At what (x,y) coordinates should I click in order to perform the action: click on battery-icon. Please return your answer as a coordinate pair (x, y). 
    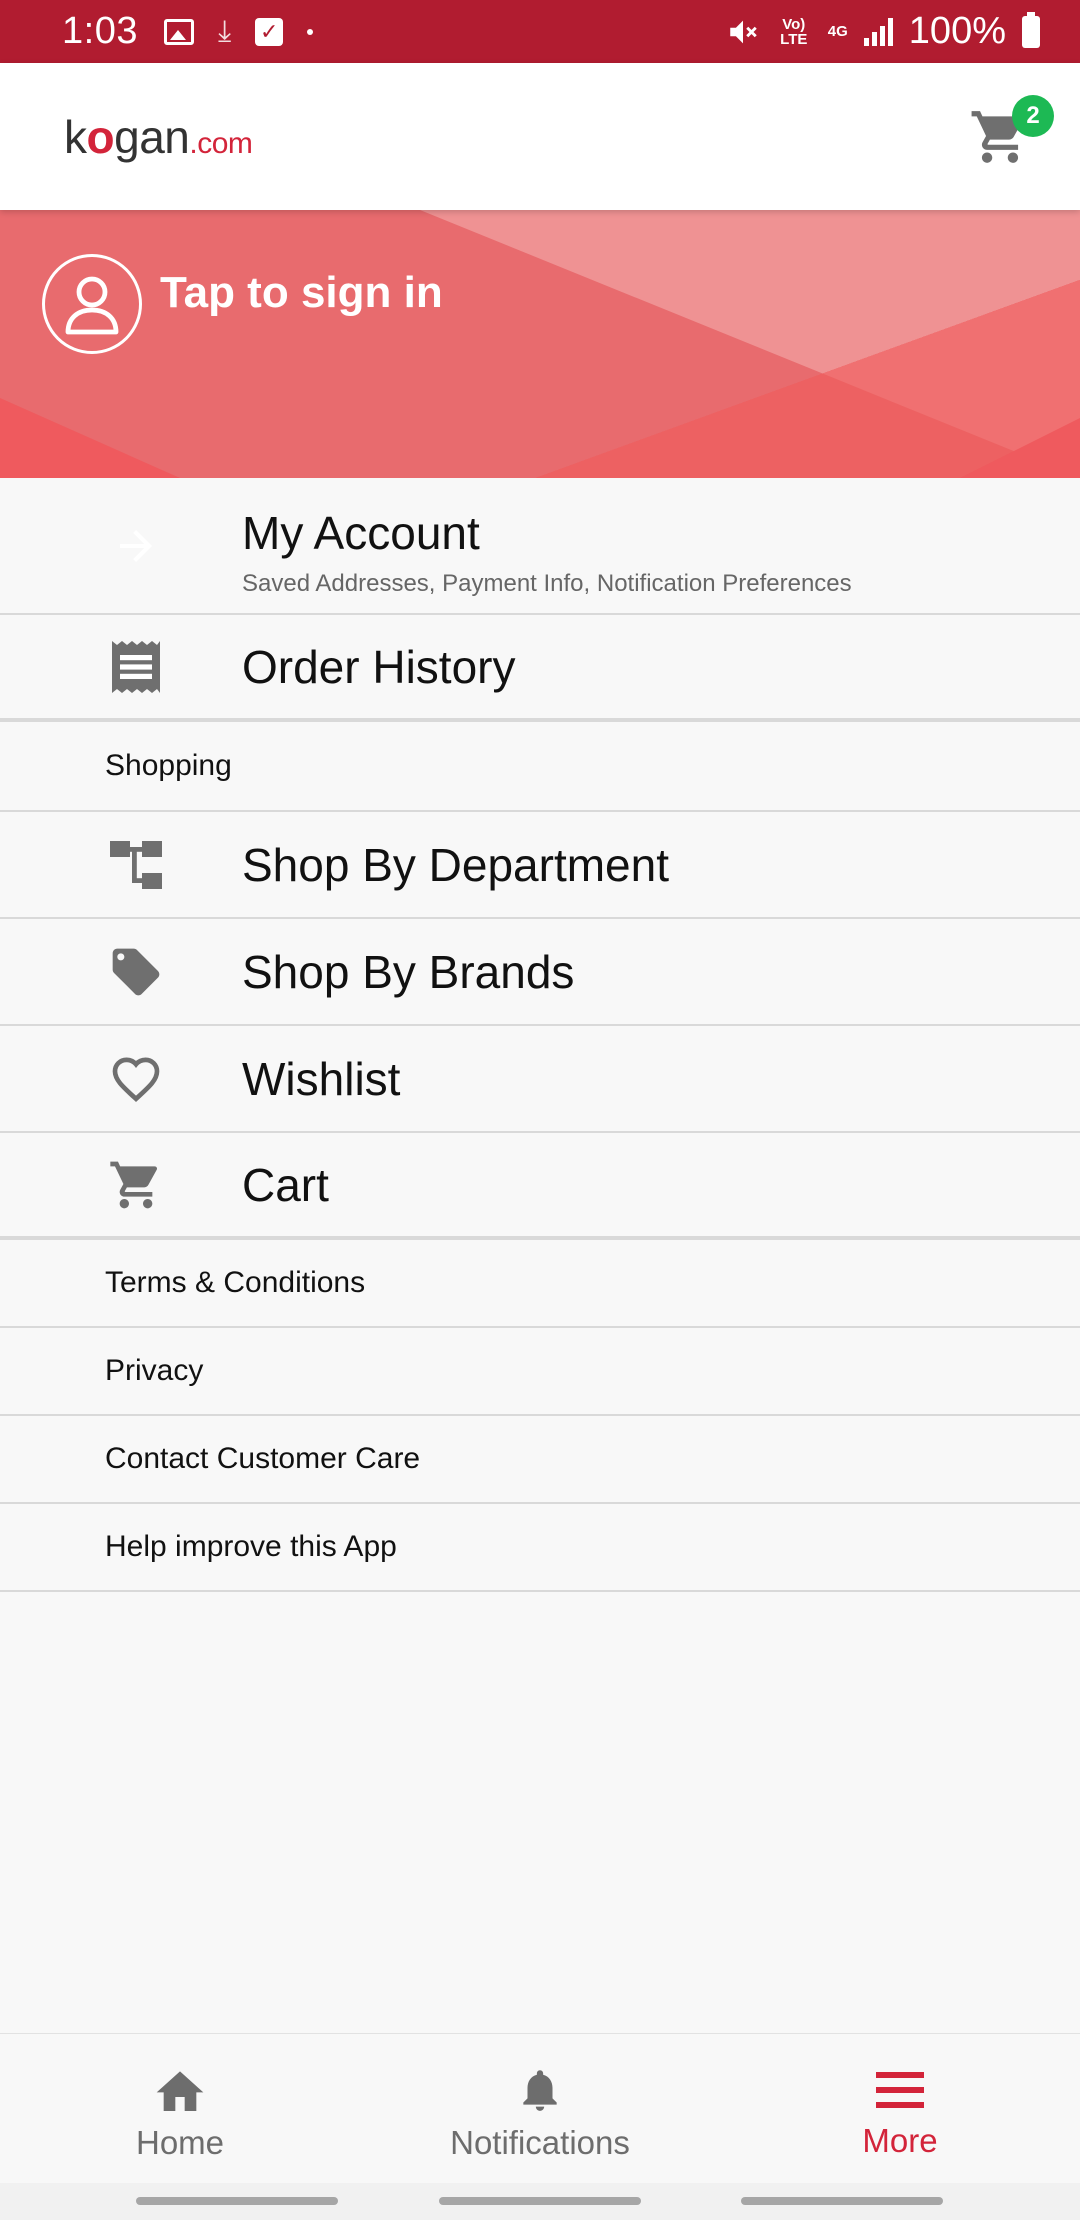
    Looking at the image, I should click on (1031, 29).